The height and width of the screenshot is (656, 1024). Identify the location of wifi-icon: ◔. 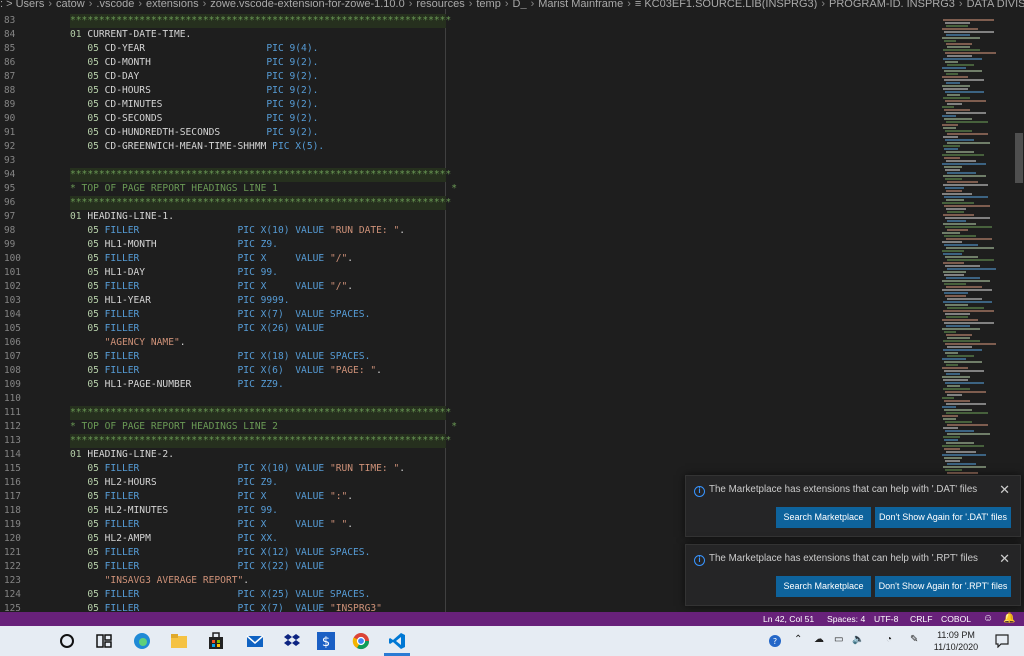
(889, 639).